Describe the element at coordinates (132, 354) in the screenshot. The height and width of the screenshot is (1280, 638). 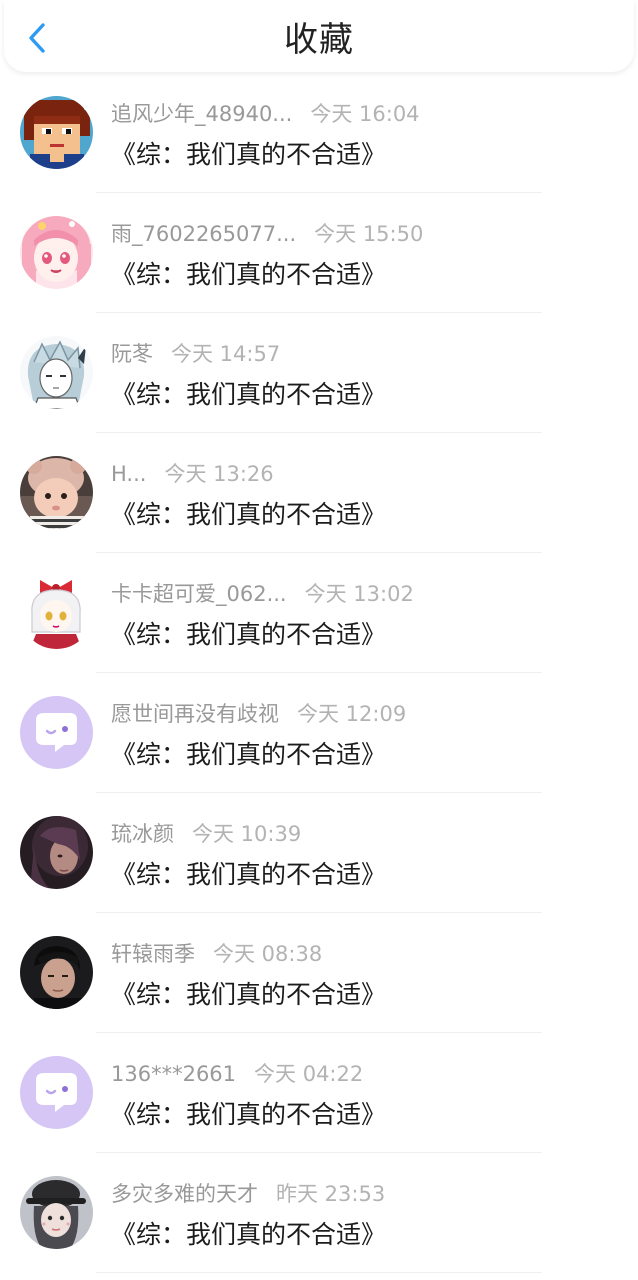
I see `user-name: 阮苳` at that location.